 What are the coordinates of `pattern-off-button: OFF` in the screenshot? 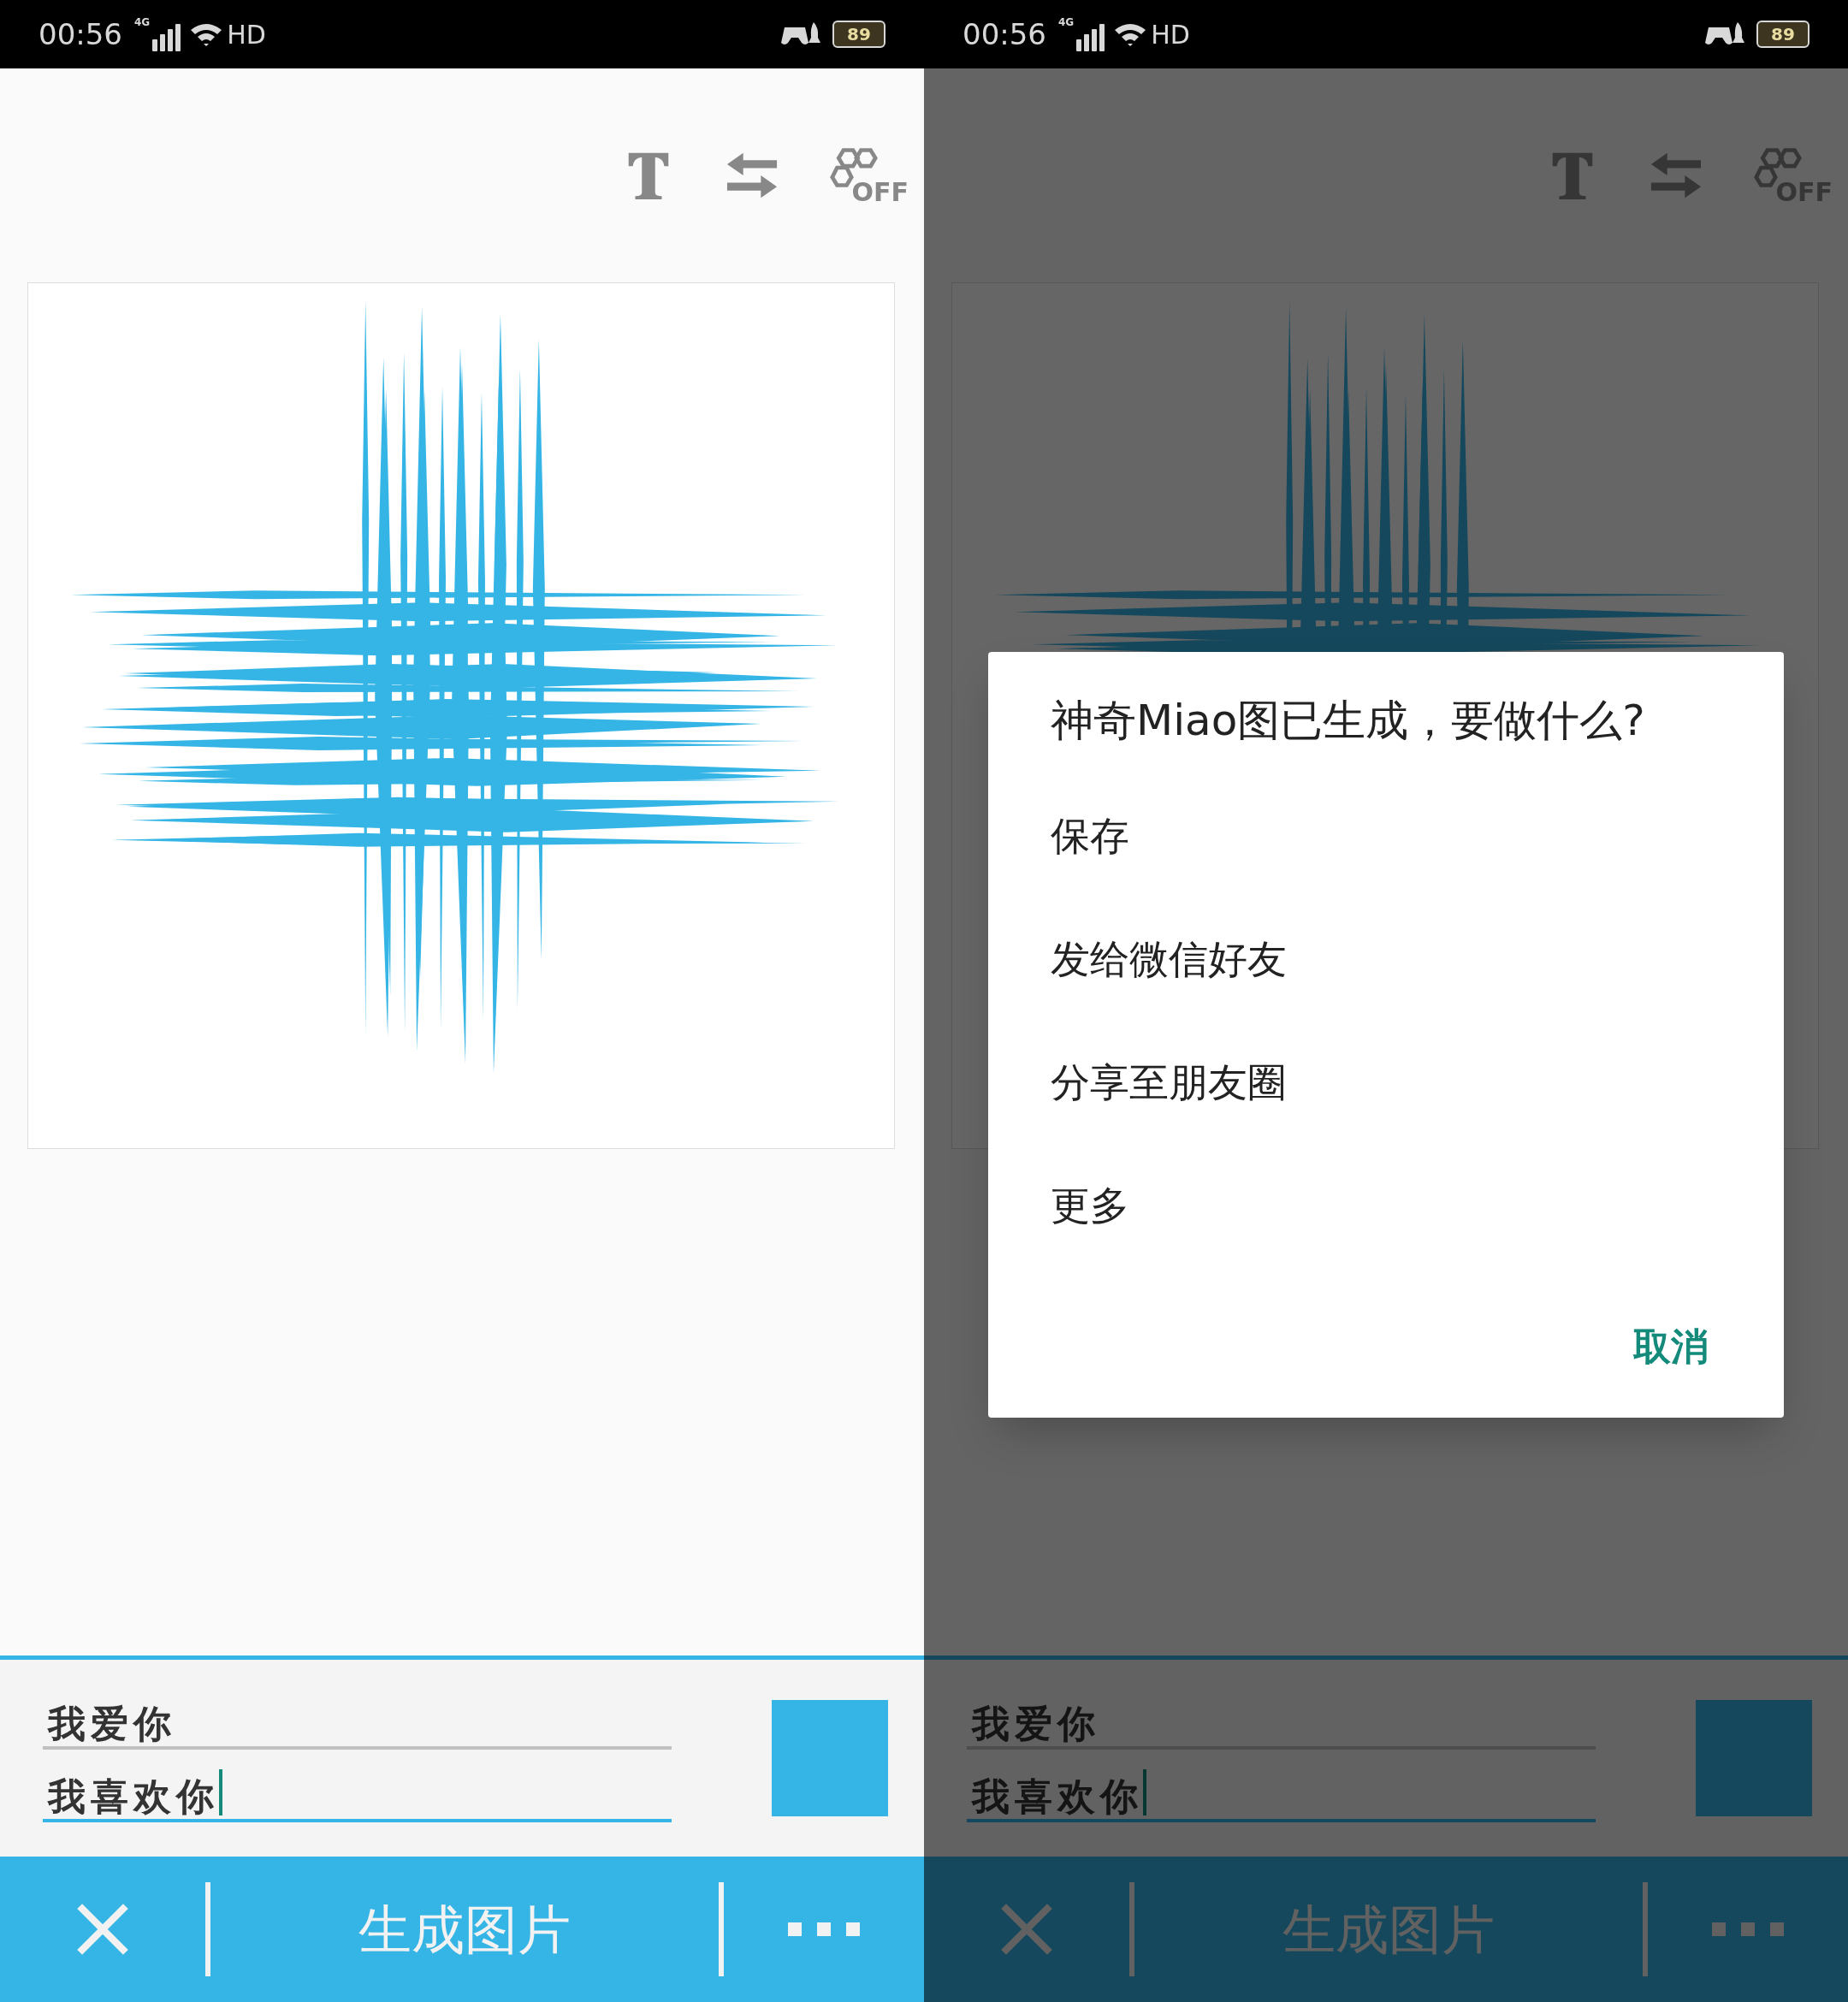 It's located at (869, 175).